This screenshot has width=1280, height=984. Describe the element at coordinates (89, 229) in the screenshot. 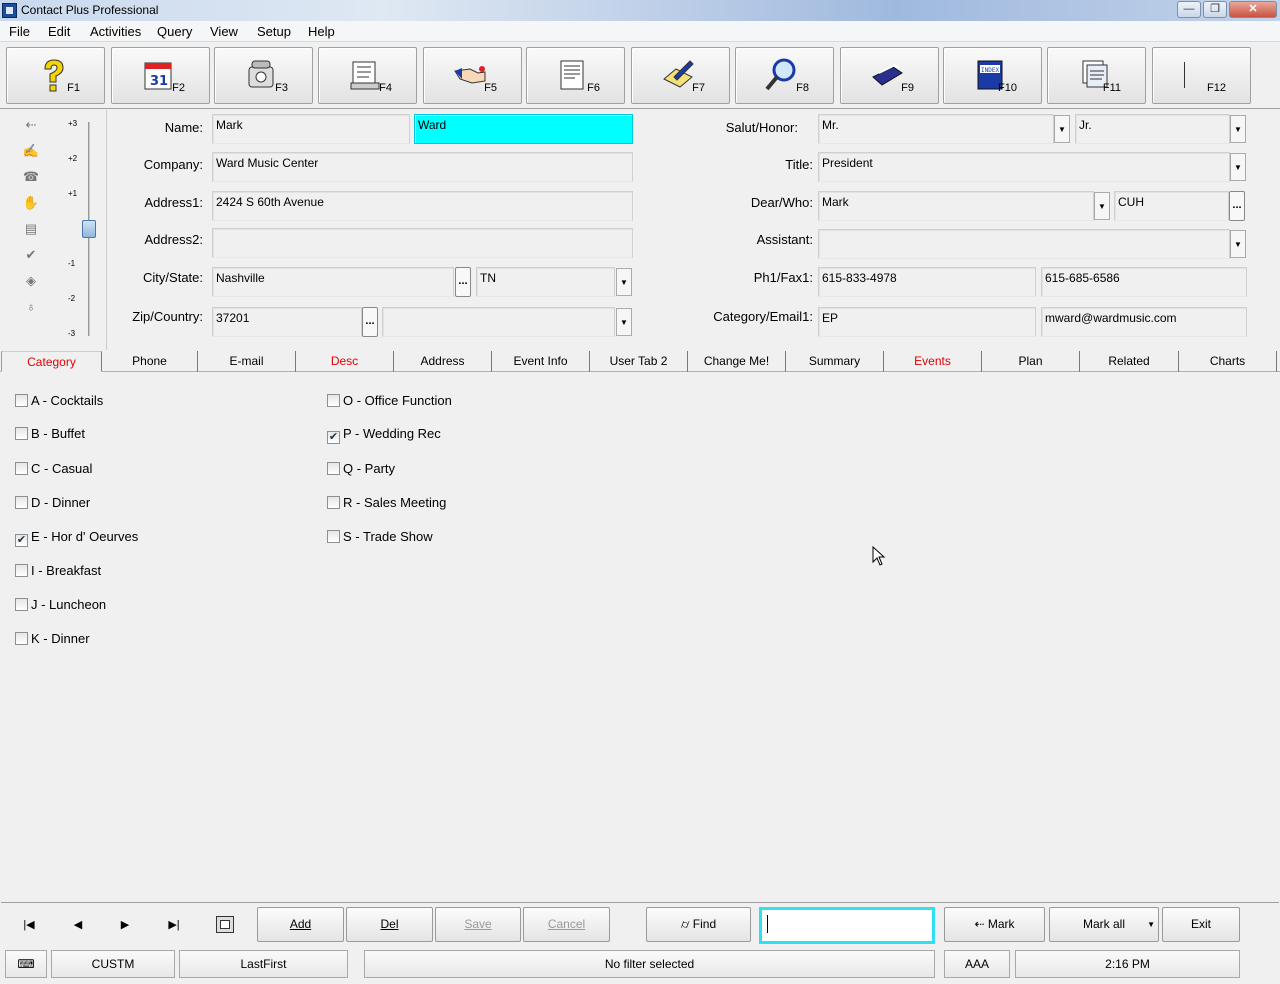

I see `priority-slider-thumb` at that location.